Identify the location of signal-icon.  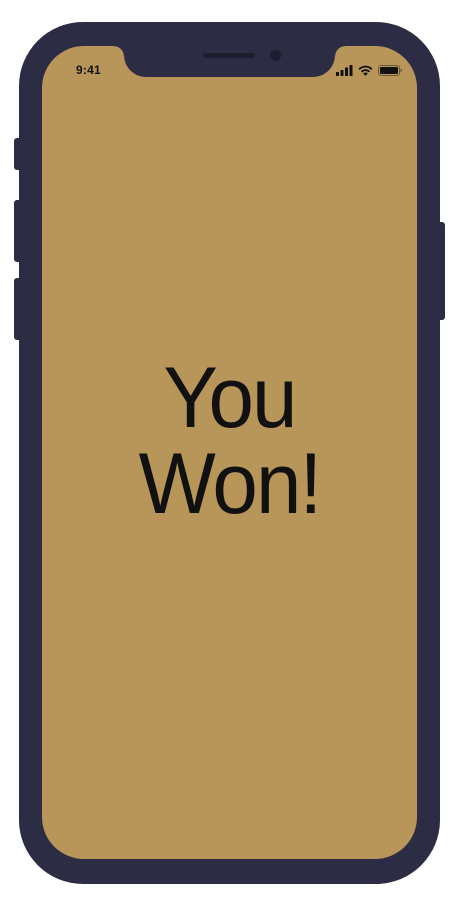
(344, 70).